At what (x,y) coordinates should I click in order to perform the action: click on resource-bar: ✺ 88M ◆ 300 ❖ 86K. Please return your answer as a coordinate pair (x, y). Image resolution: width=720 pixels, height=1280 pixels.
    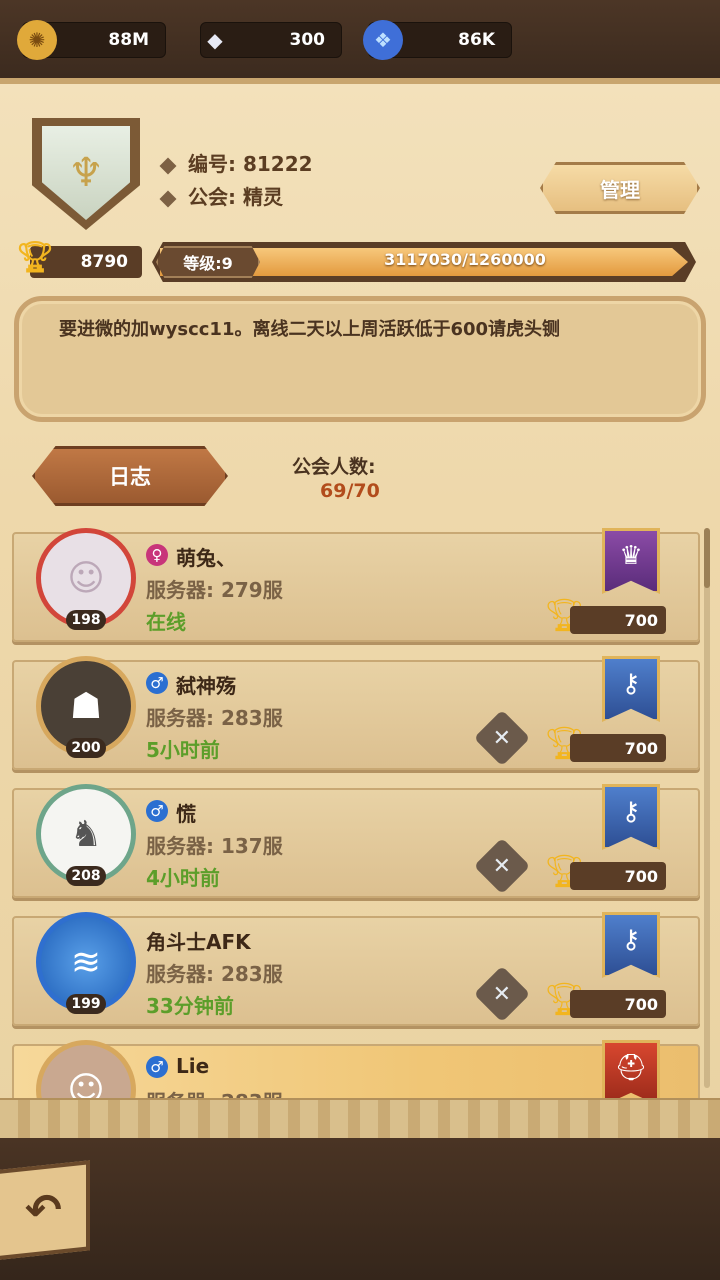
    Looking at the image, I should click on (360, 41).